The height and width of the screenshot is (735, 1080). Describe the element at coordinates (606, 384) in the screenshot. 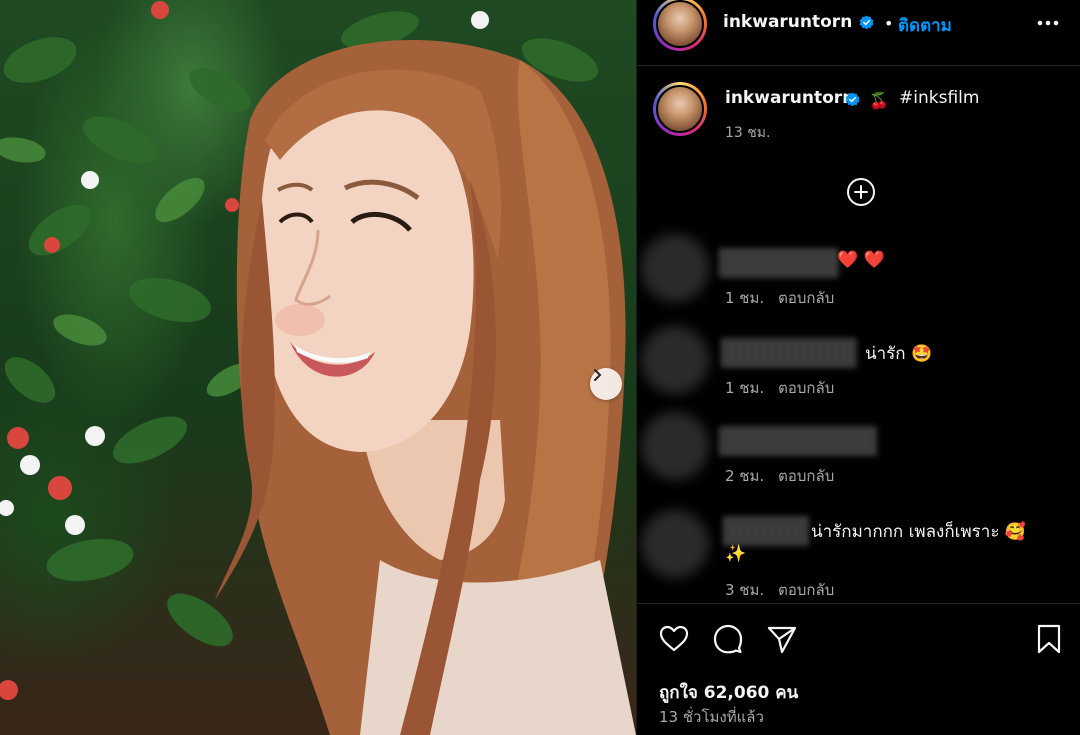

I see `next-photo-button` at that location.